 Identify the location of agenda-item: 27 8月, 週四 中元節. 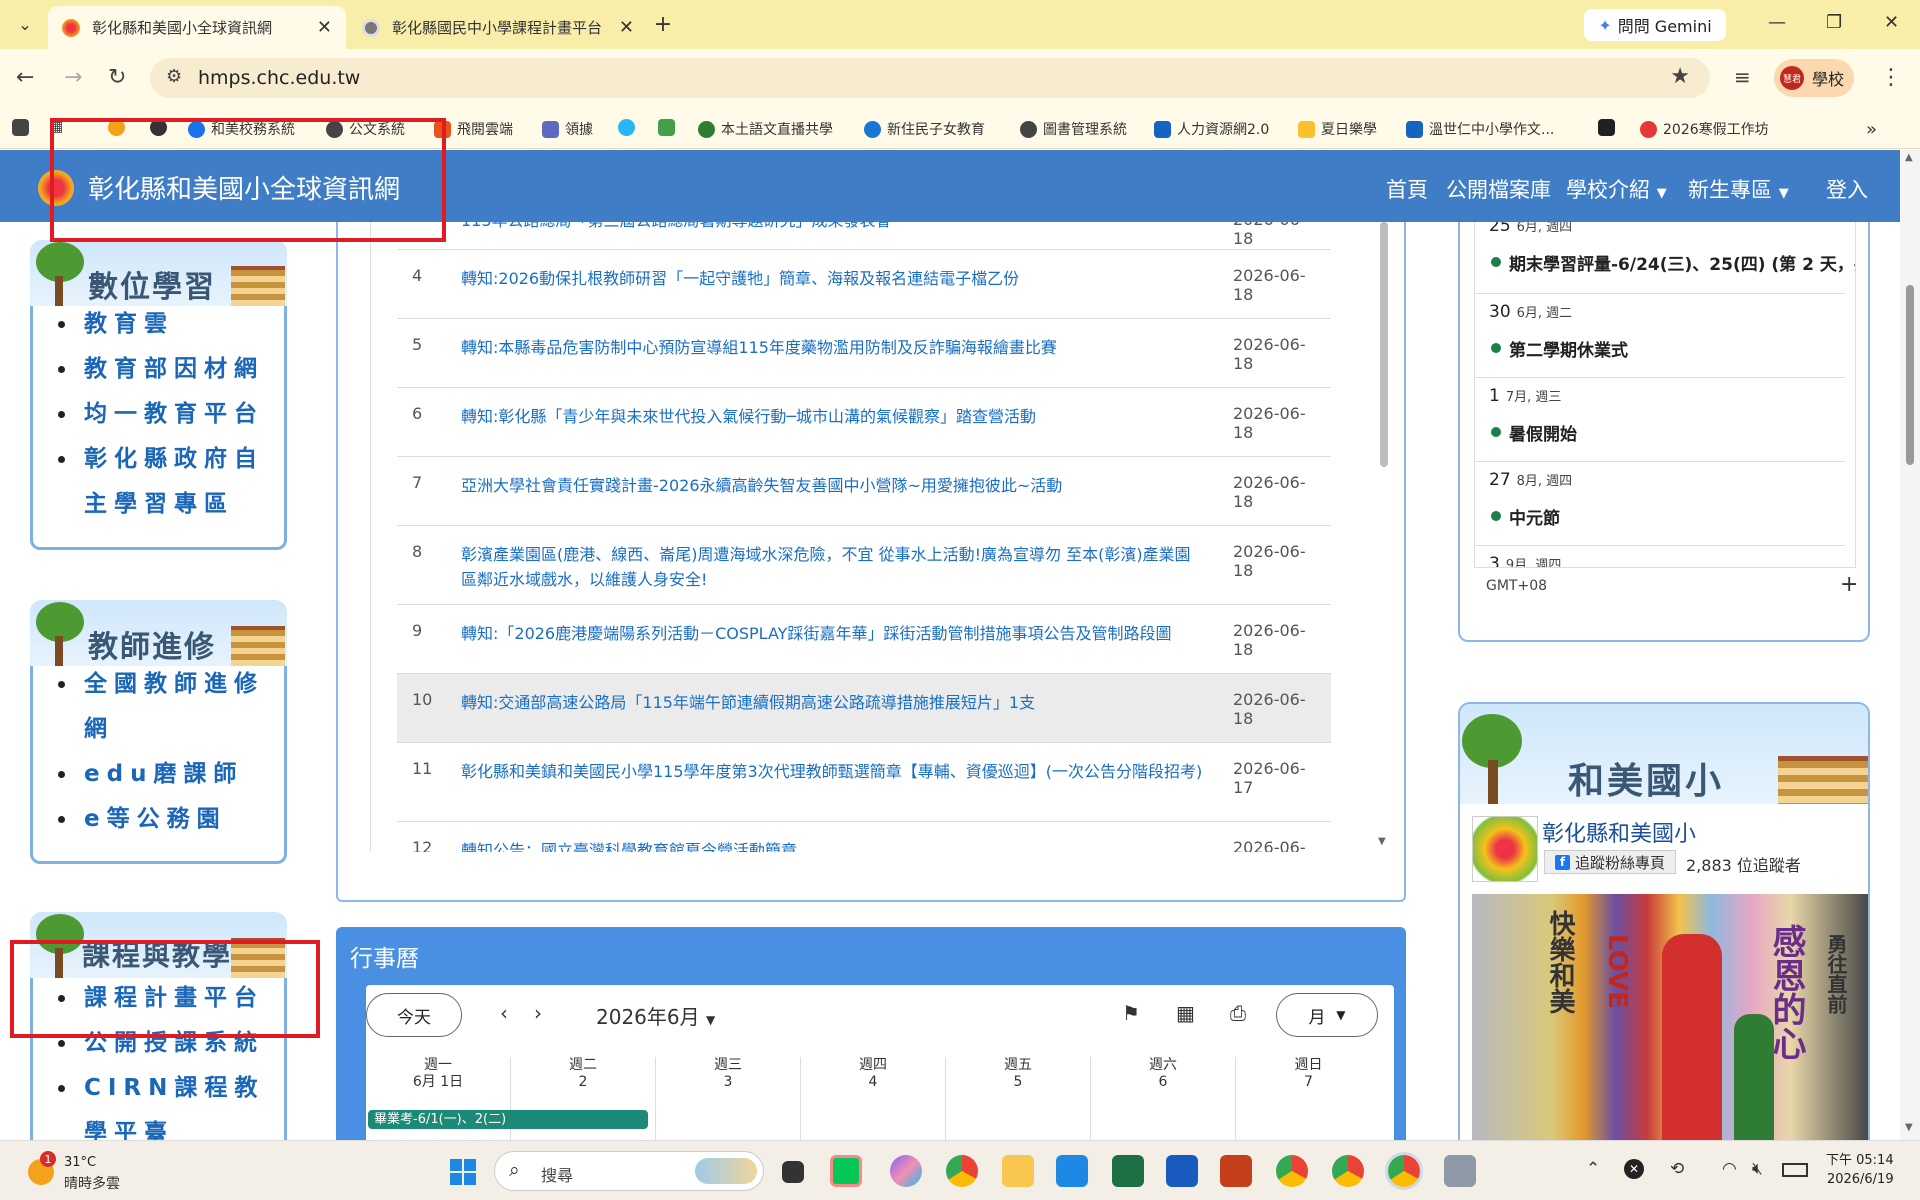
(1660, 504).